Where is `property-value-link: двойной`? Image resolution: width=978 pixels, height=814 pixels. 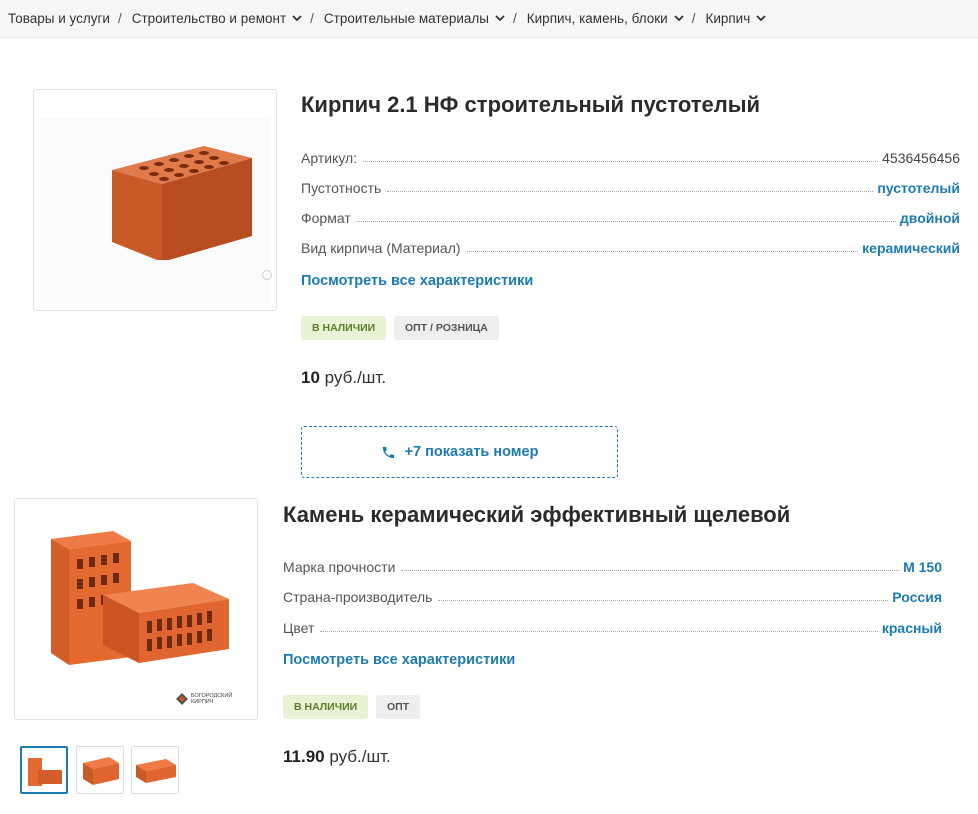
property-value-link: двойной is located at coordinates (930, 218).